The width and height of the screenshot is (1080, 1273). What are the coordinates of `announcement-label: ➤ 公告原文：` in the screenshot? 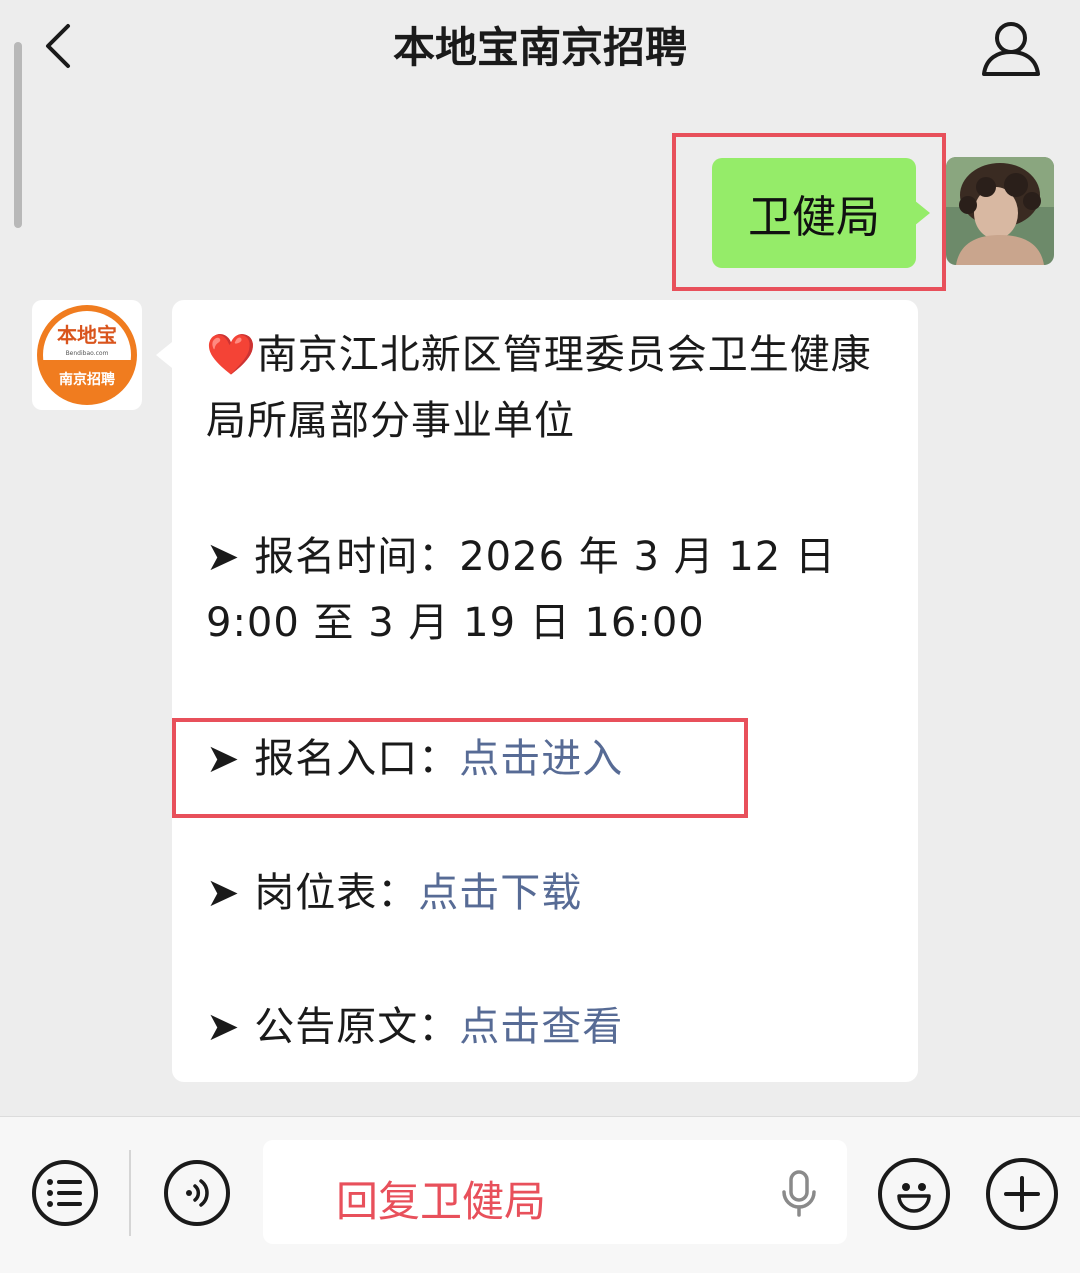 It's located at (333, 1027).